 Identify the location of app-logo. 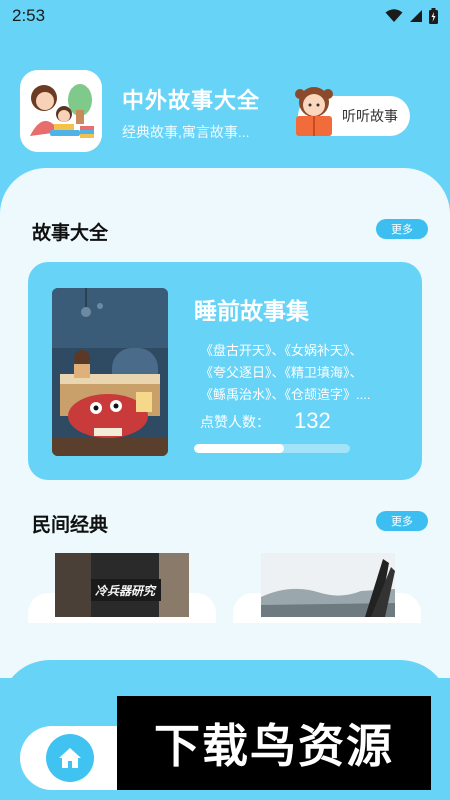
(61, 111).